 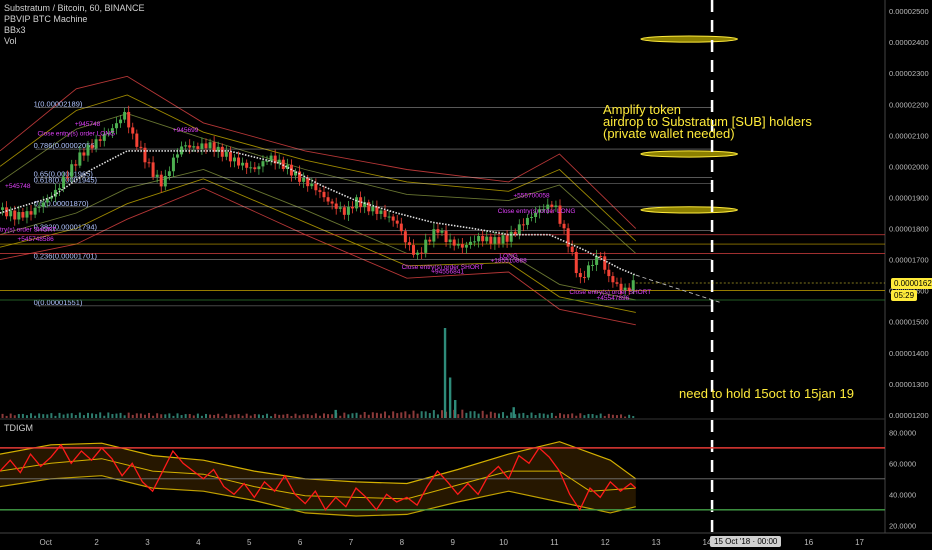 I want to click on bar-countdown-tag: 05:29, so click(x=904, y=295).